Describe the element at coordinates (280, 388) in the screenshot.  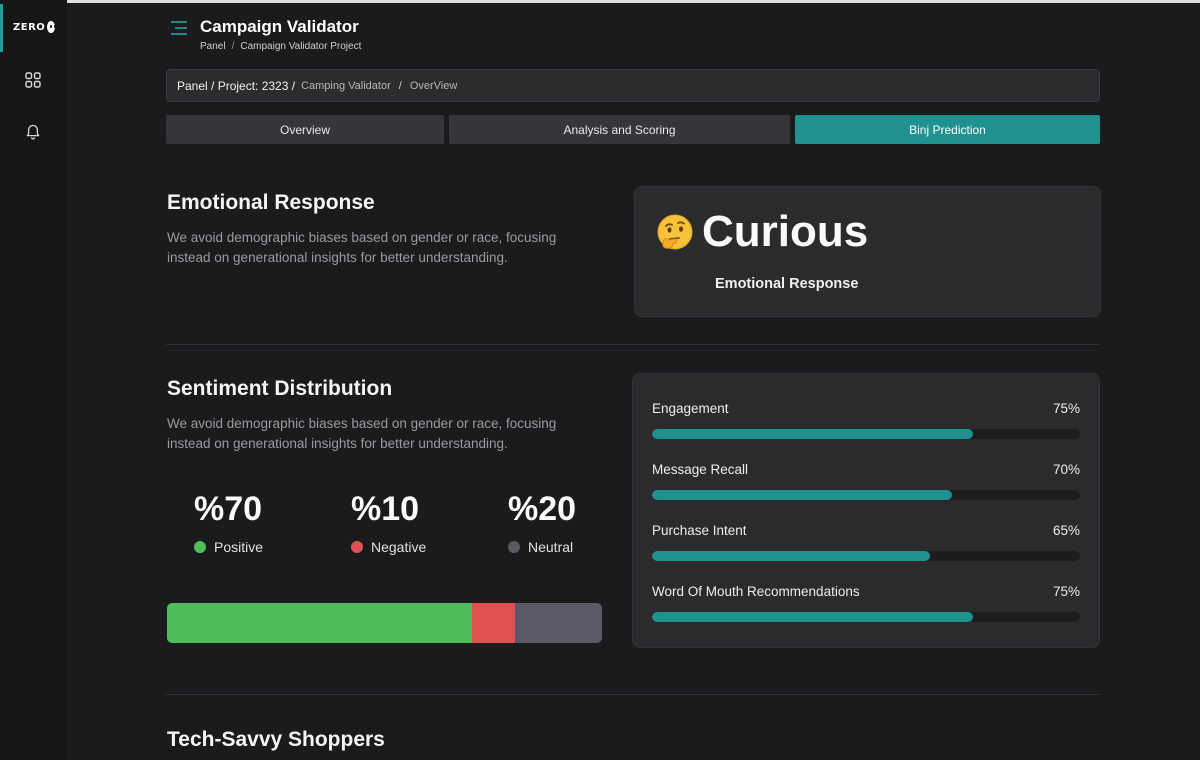
I see `sentiment-distribution-title: Sentiment Distribution` at that location.